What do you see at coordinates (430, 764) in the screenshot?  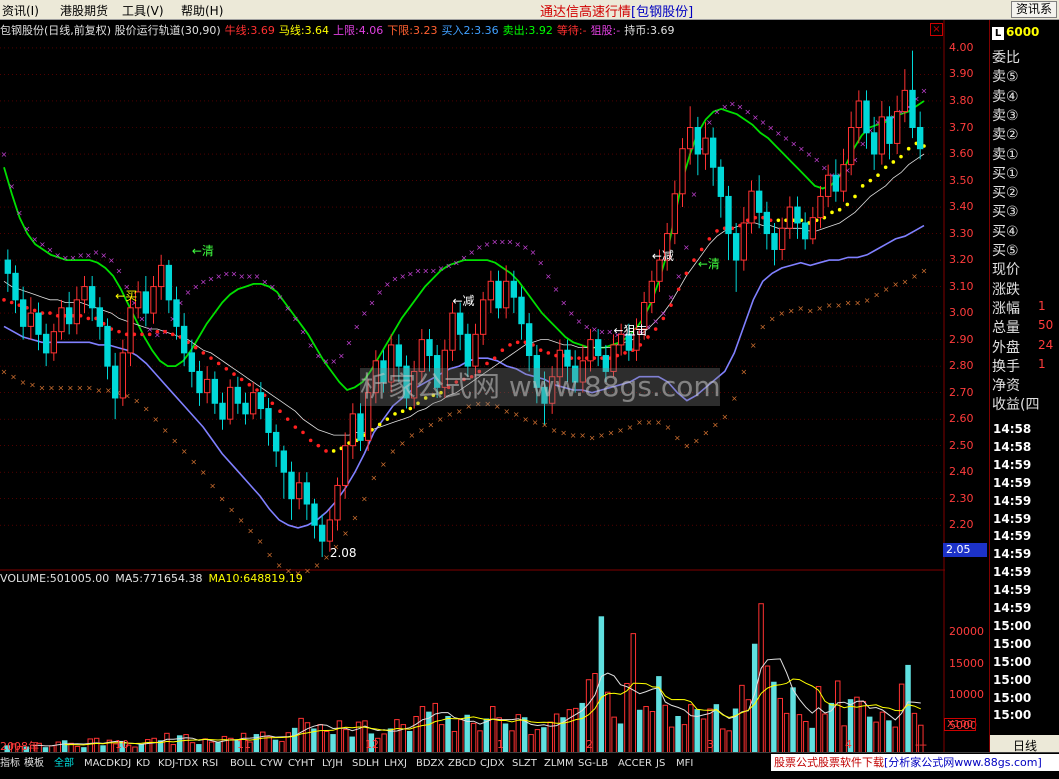 I see `tab-bdzx: BDZX` at bounding box center [430, 764].